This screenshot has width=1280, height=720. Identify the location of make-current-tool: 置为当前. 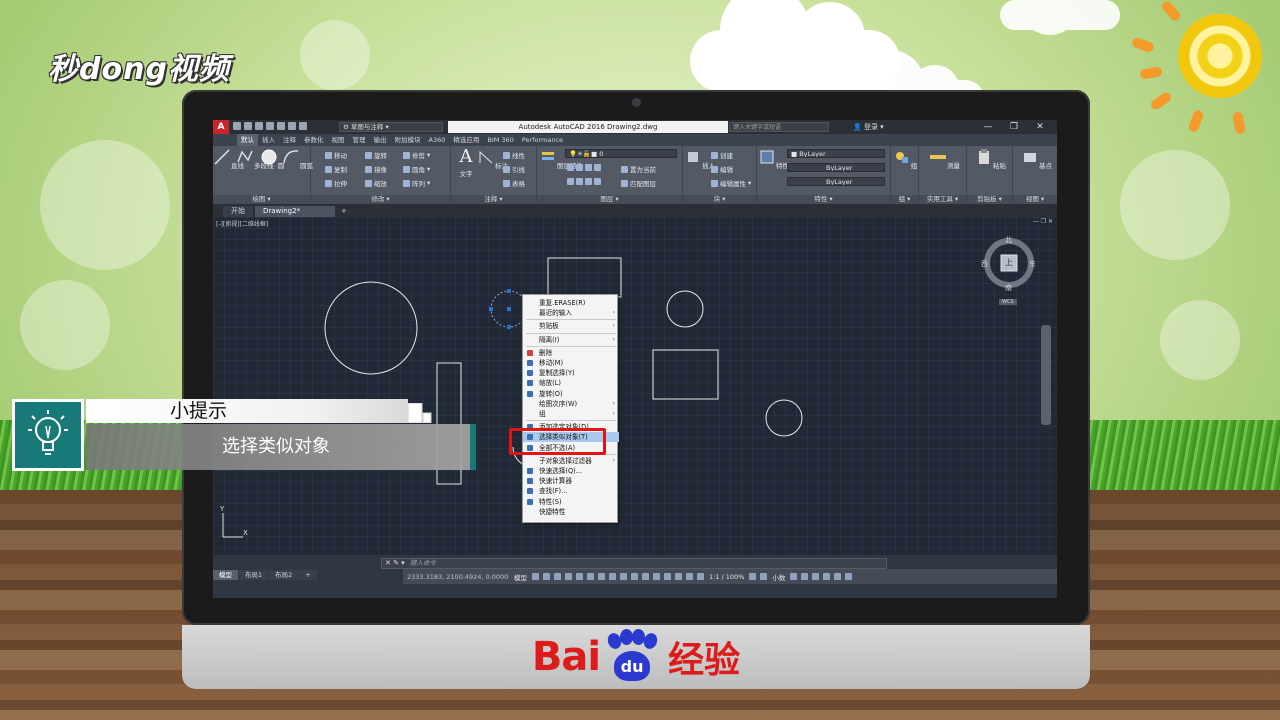
(638, 169).